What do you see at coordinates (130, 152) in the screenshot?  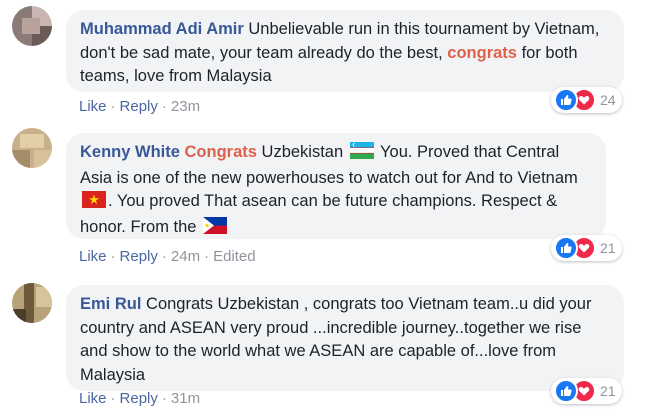 I see `comment-author: Kenny White` at bounding box center [130, 152].